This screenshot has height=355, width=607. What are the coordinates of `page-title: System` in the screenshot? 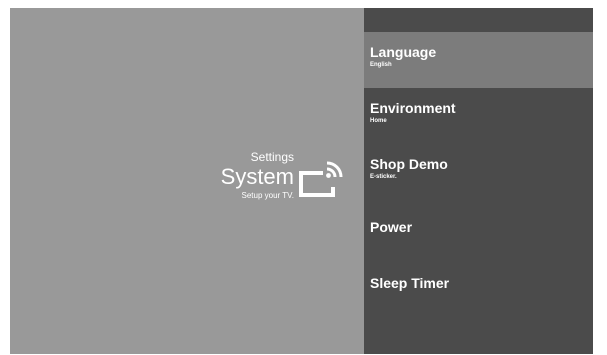 It's located at (257, 176).